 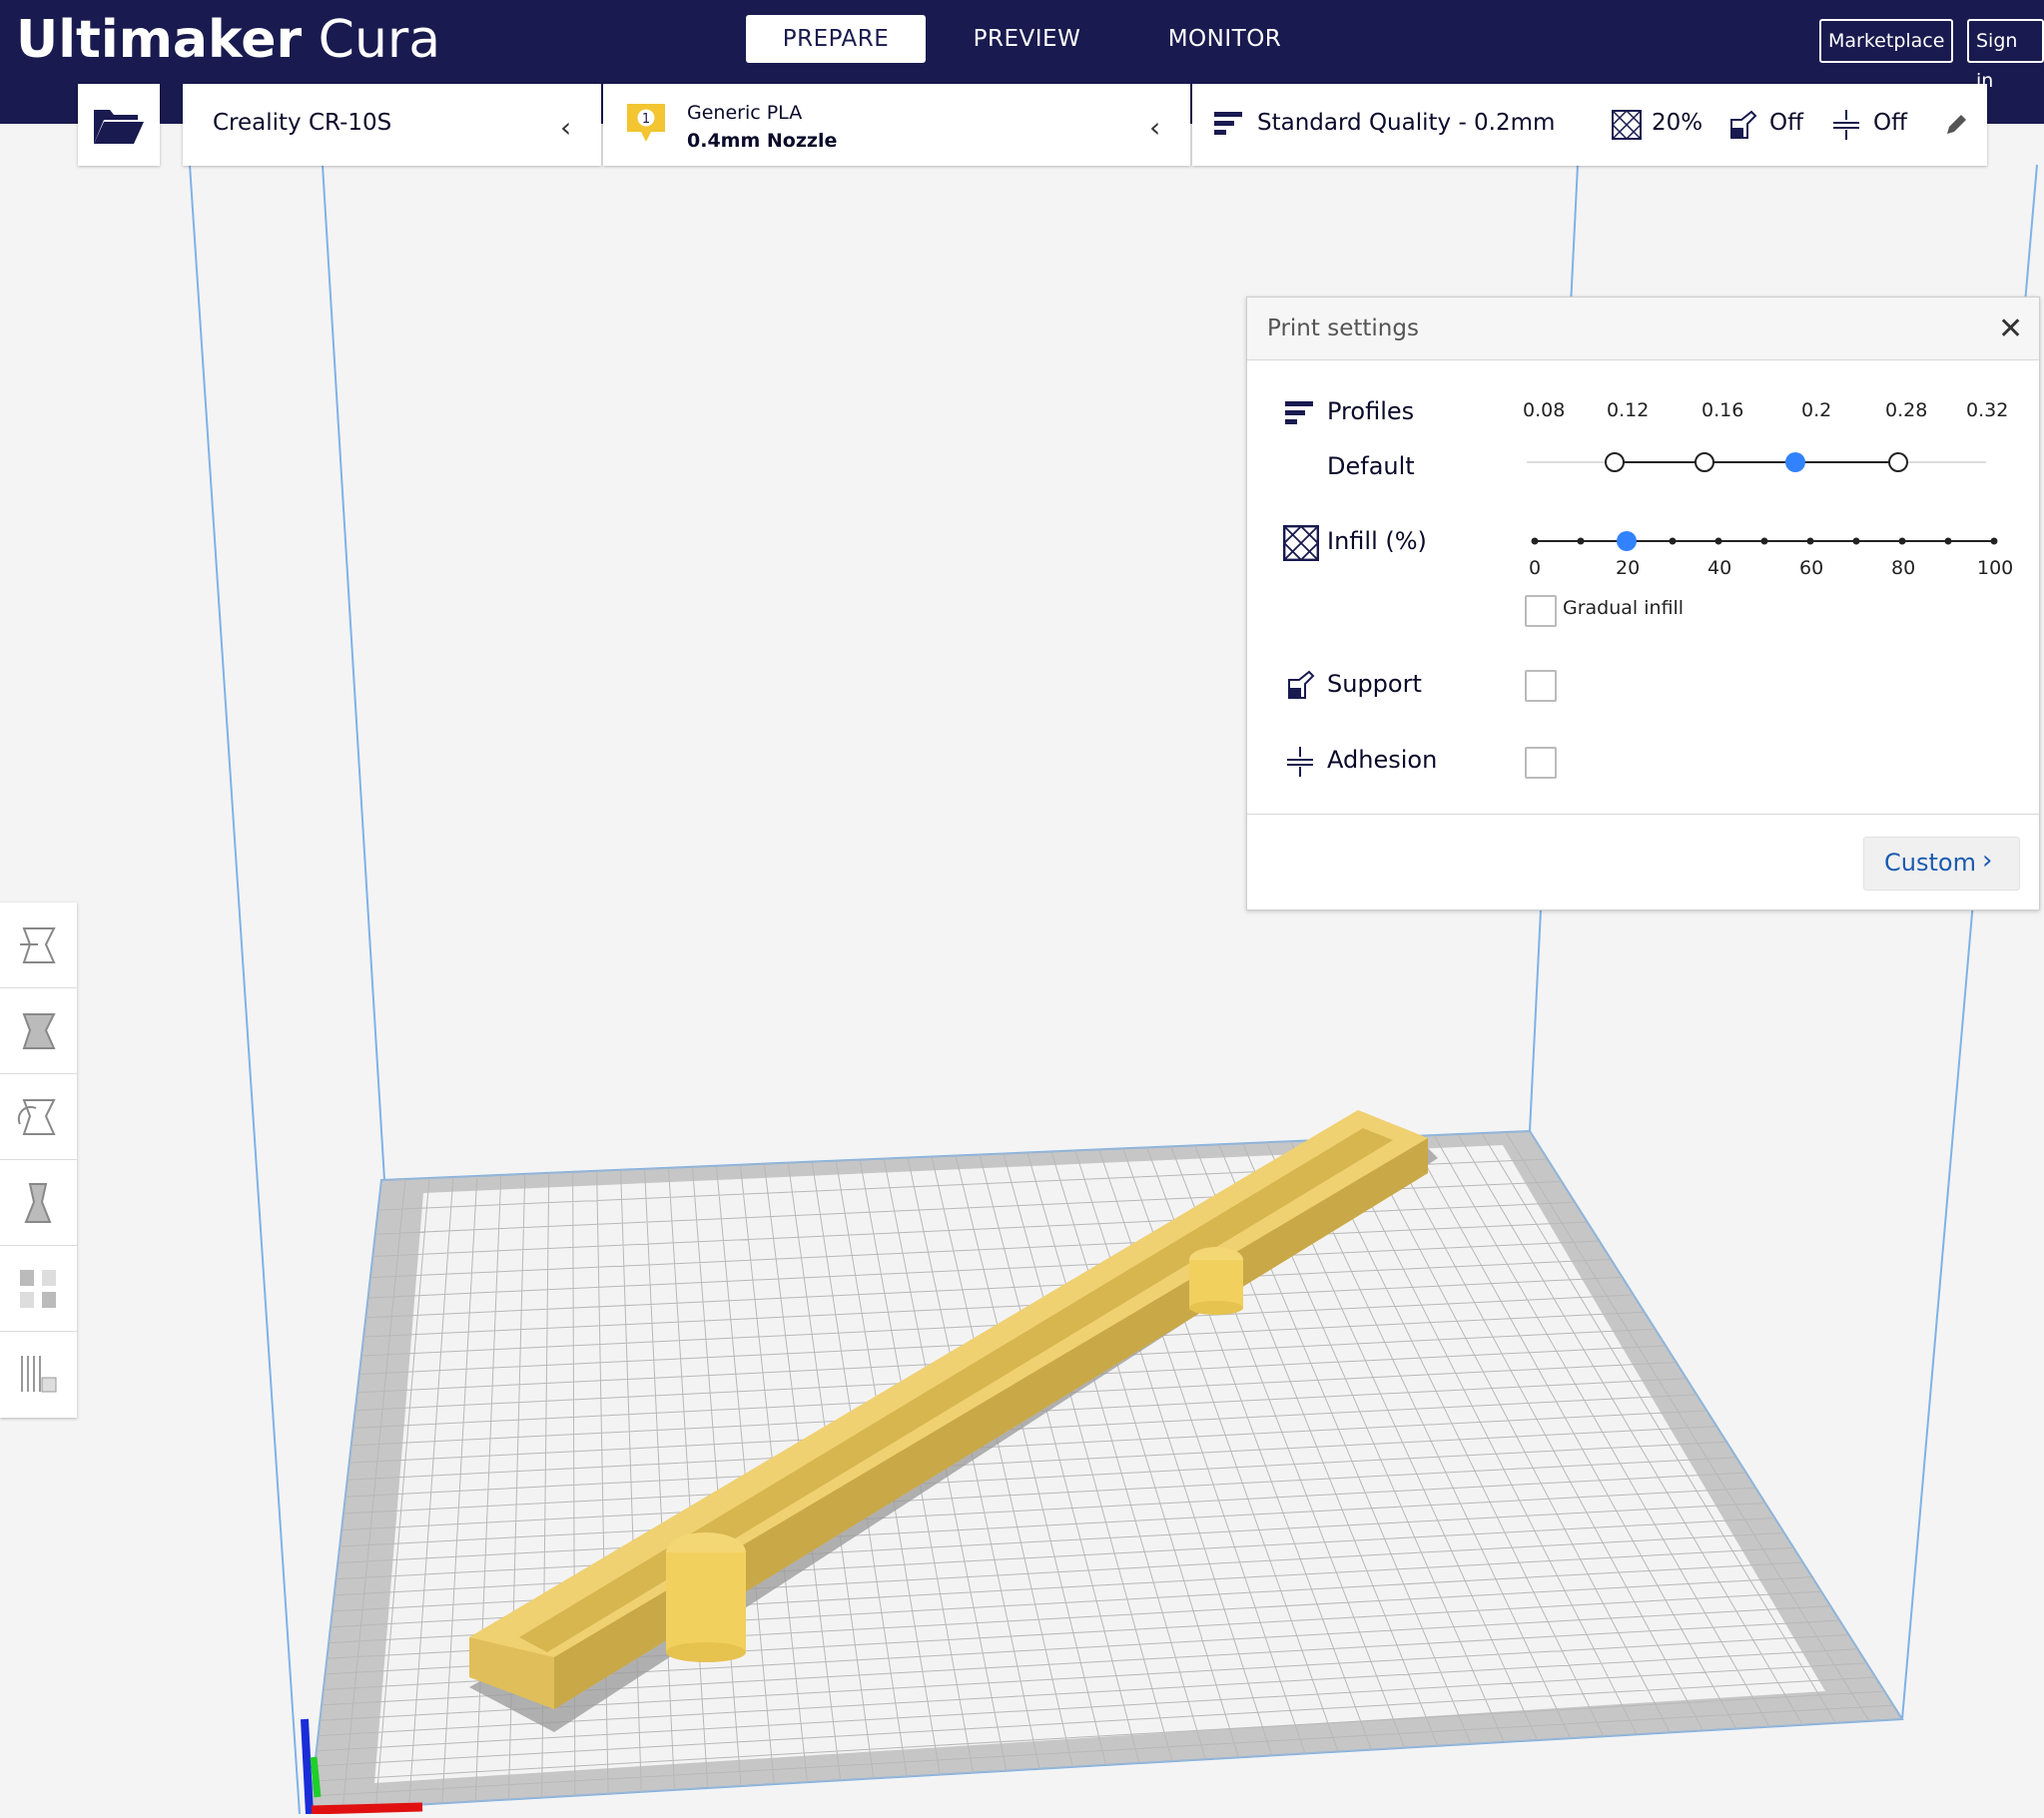 What do you see at coordinates (1541, 763) in the screenshot?
I see `adhesion-checkbox` at bounding box center [1541, 763].